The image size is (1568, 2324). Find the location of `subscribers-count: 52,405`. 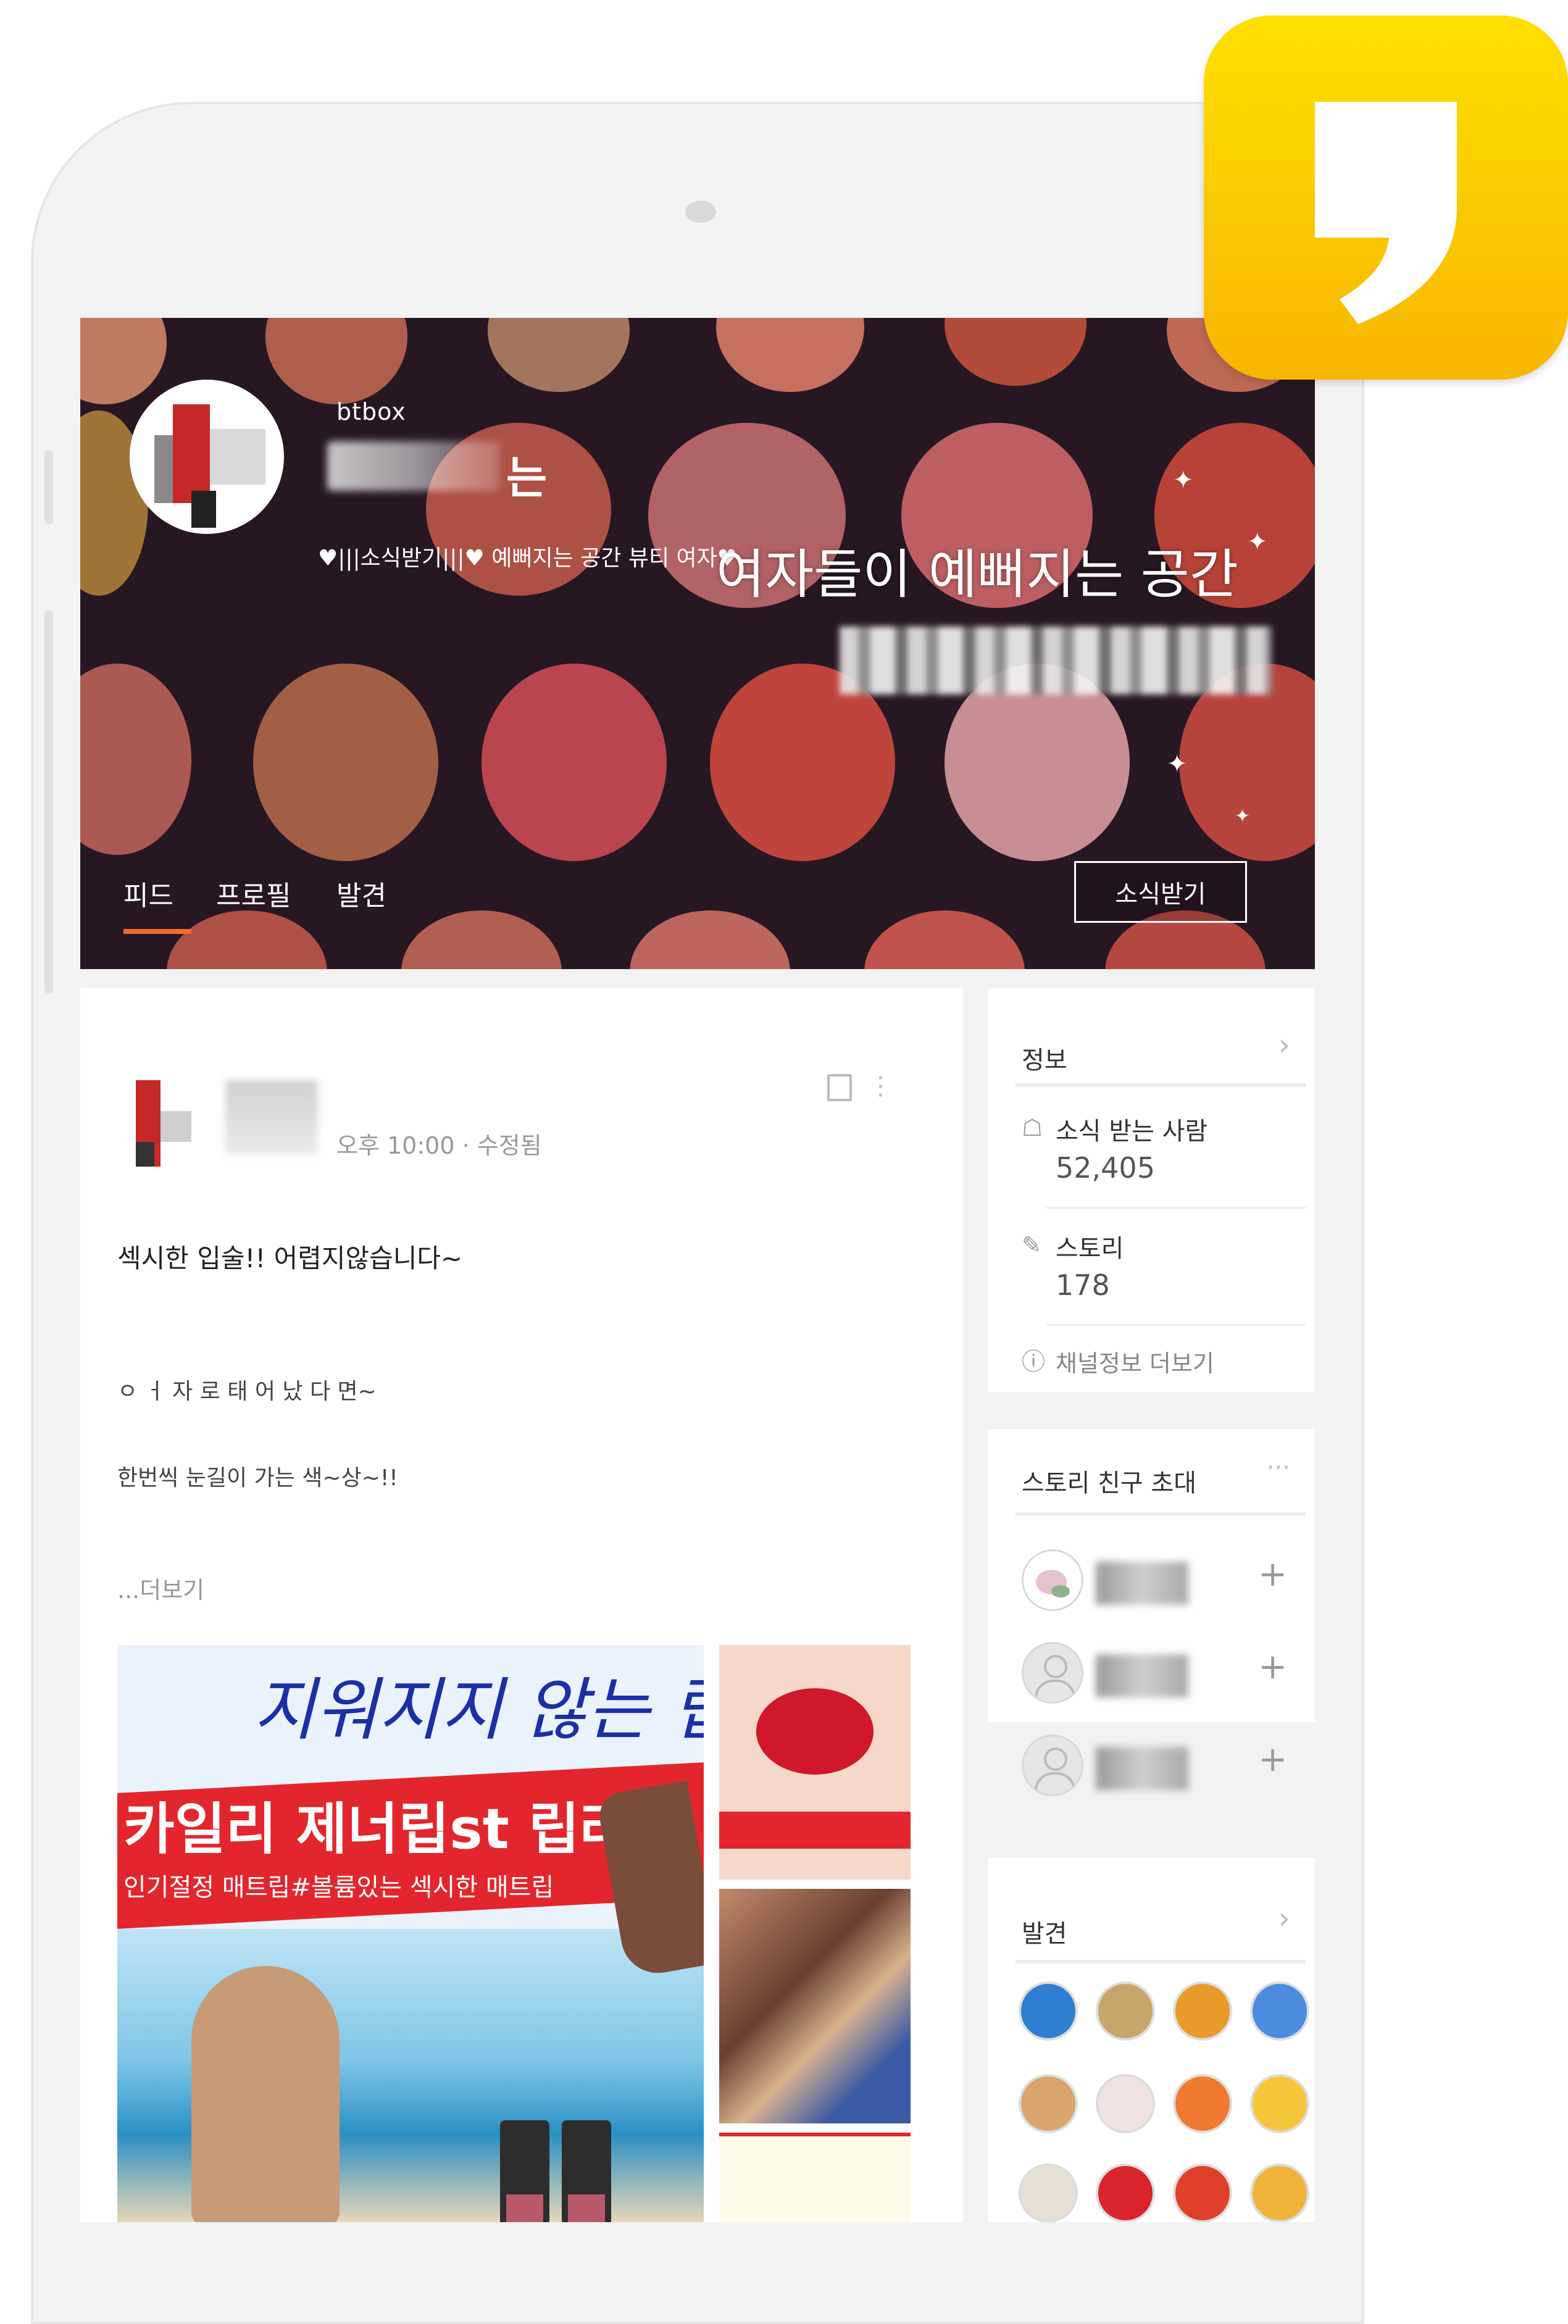

subscribers-count: 52,405 is located at coordinates (1105, 1168).